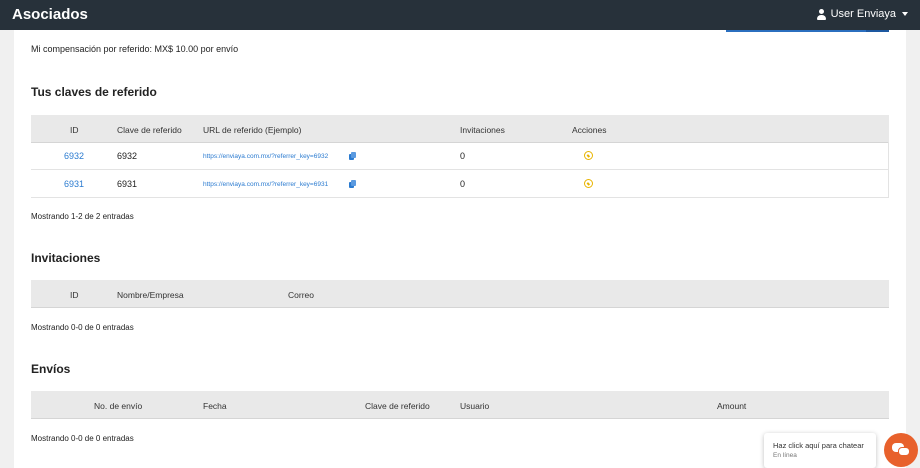 The image size is (920, 468). What do you see at coordinates (74, 184) in the screenshot?
I see `referral-id-link: 6931` at bounding box center [74, 184].